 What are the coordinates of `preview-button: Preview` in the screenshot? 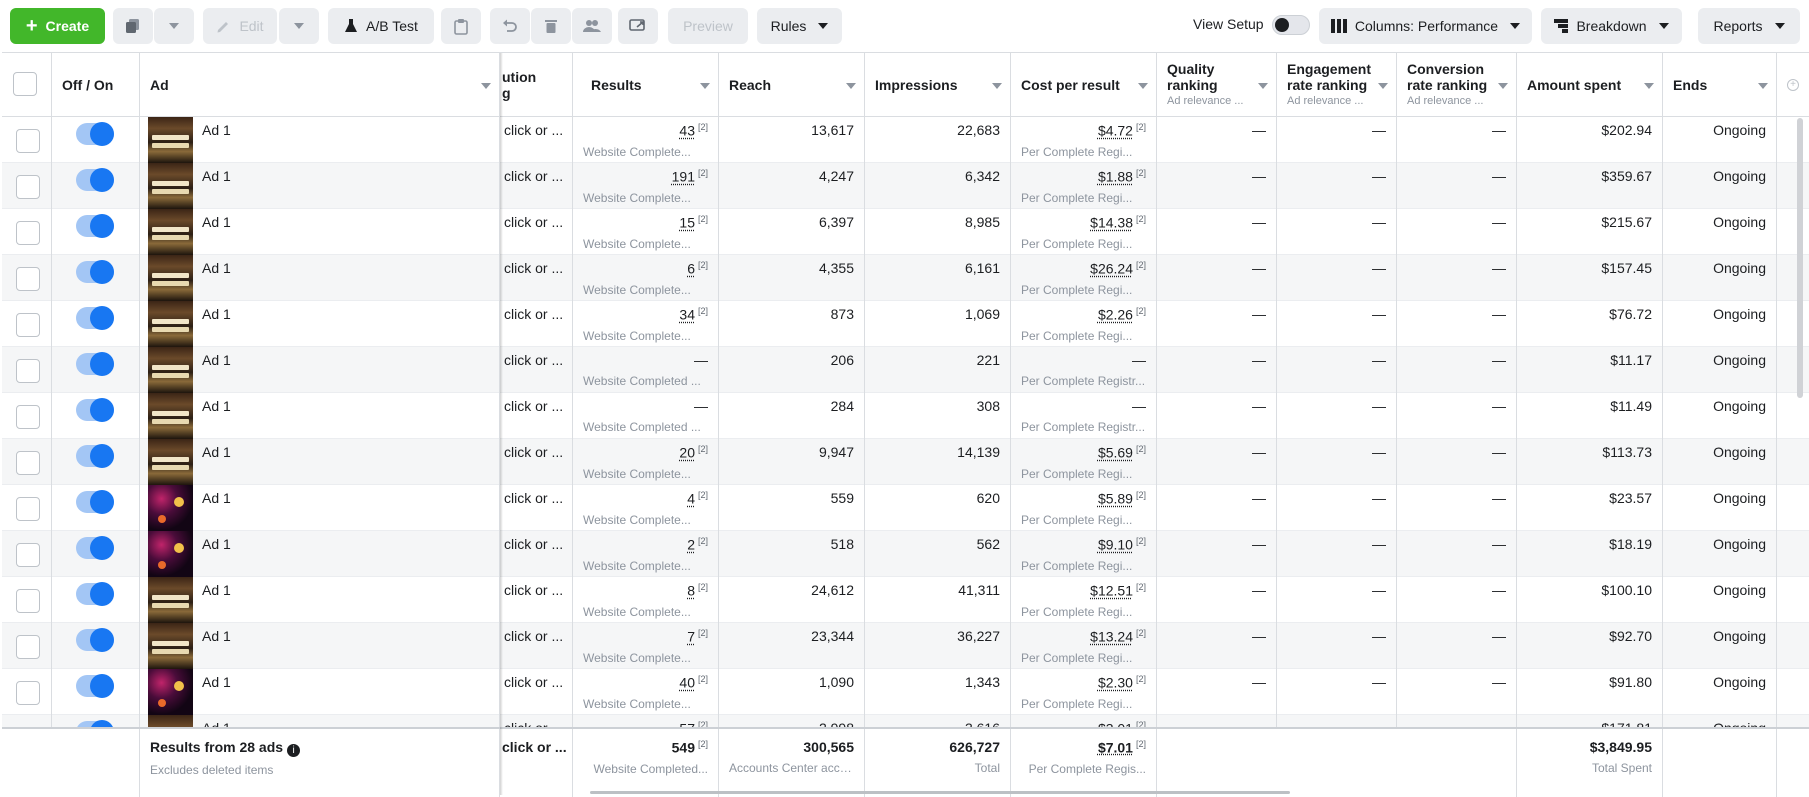 It's located at (708, 26).